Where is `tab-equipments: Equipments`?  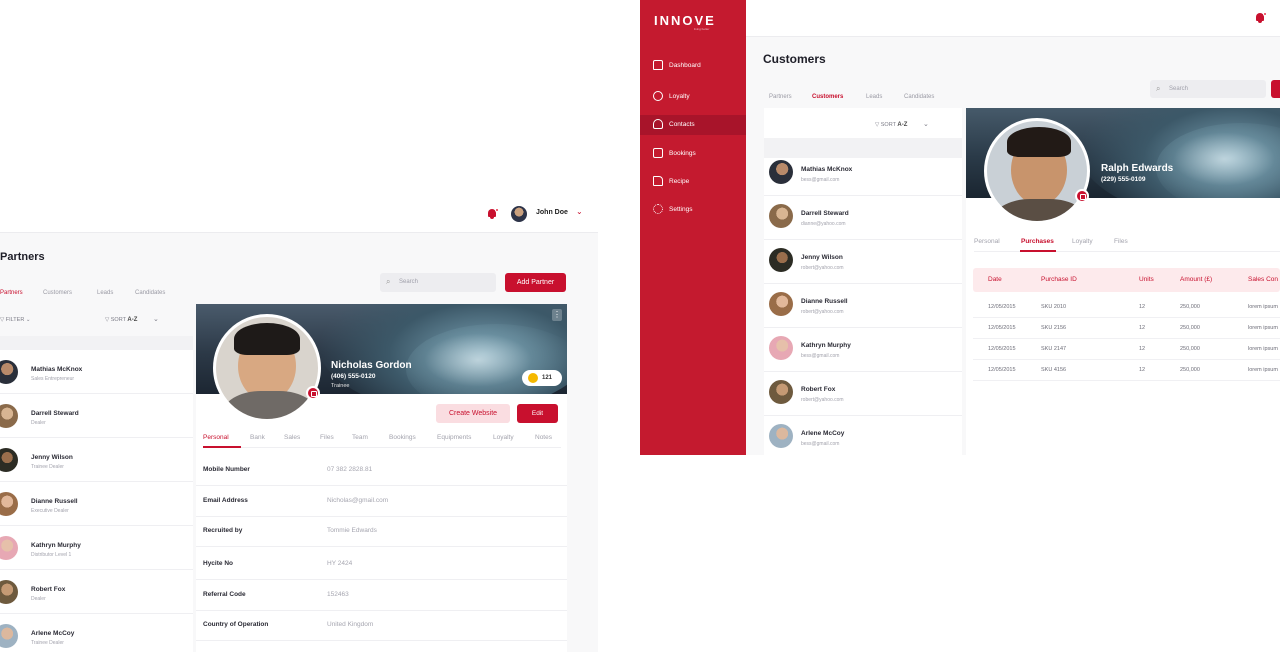
tab-equipments: Equipments is located at coordinates (454, 437).